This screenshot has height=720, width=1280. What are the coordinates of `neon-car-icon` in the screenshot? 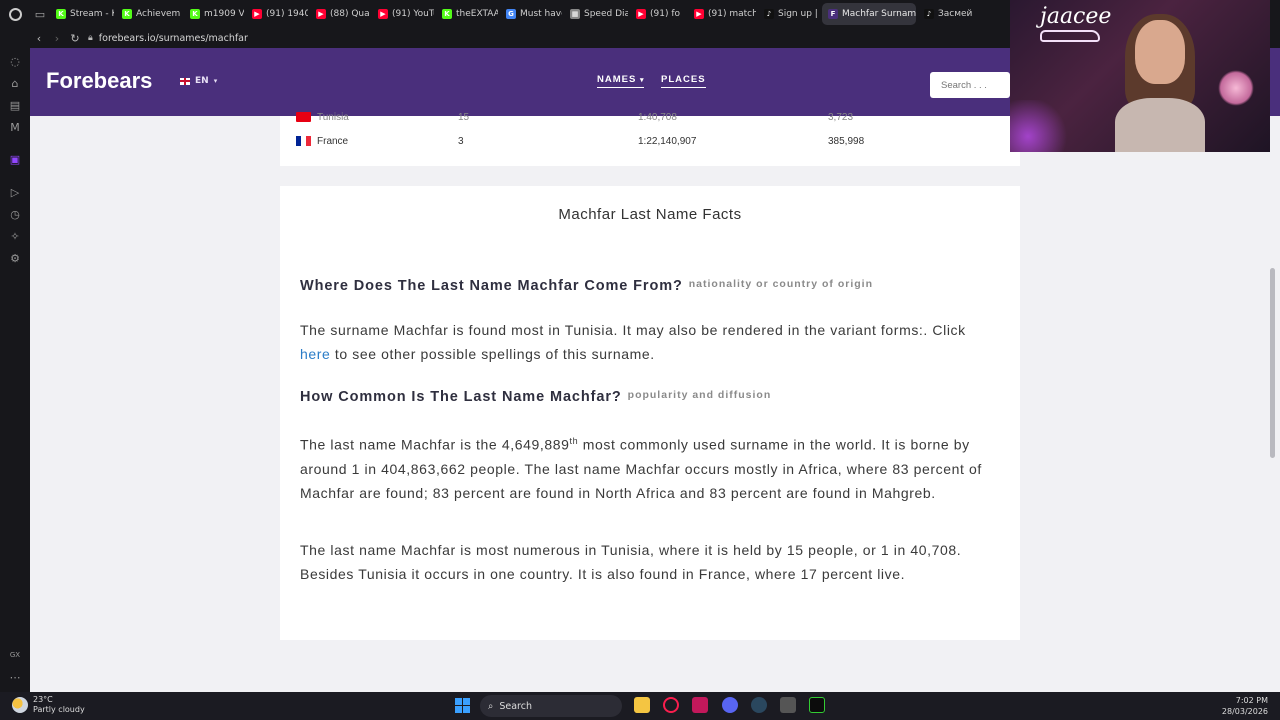 It's located at (1070, 36).